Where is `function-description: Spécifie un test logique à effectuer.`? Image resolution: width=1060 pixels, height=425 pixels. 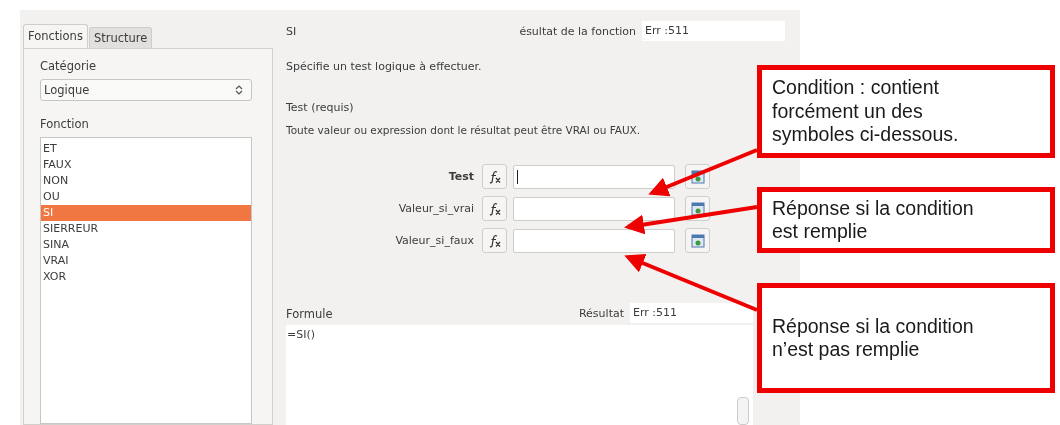 function-description: Spécifie un test logique à effectuer. is located at coordinates (384, 66).